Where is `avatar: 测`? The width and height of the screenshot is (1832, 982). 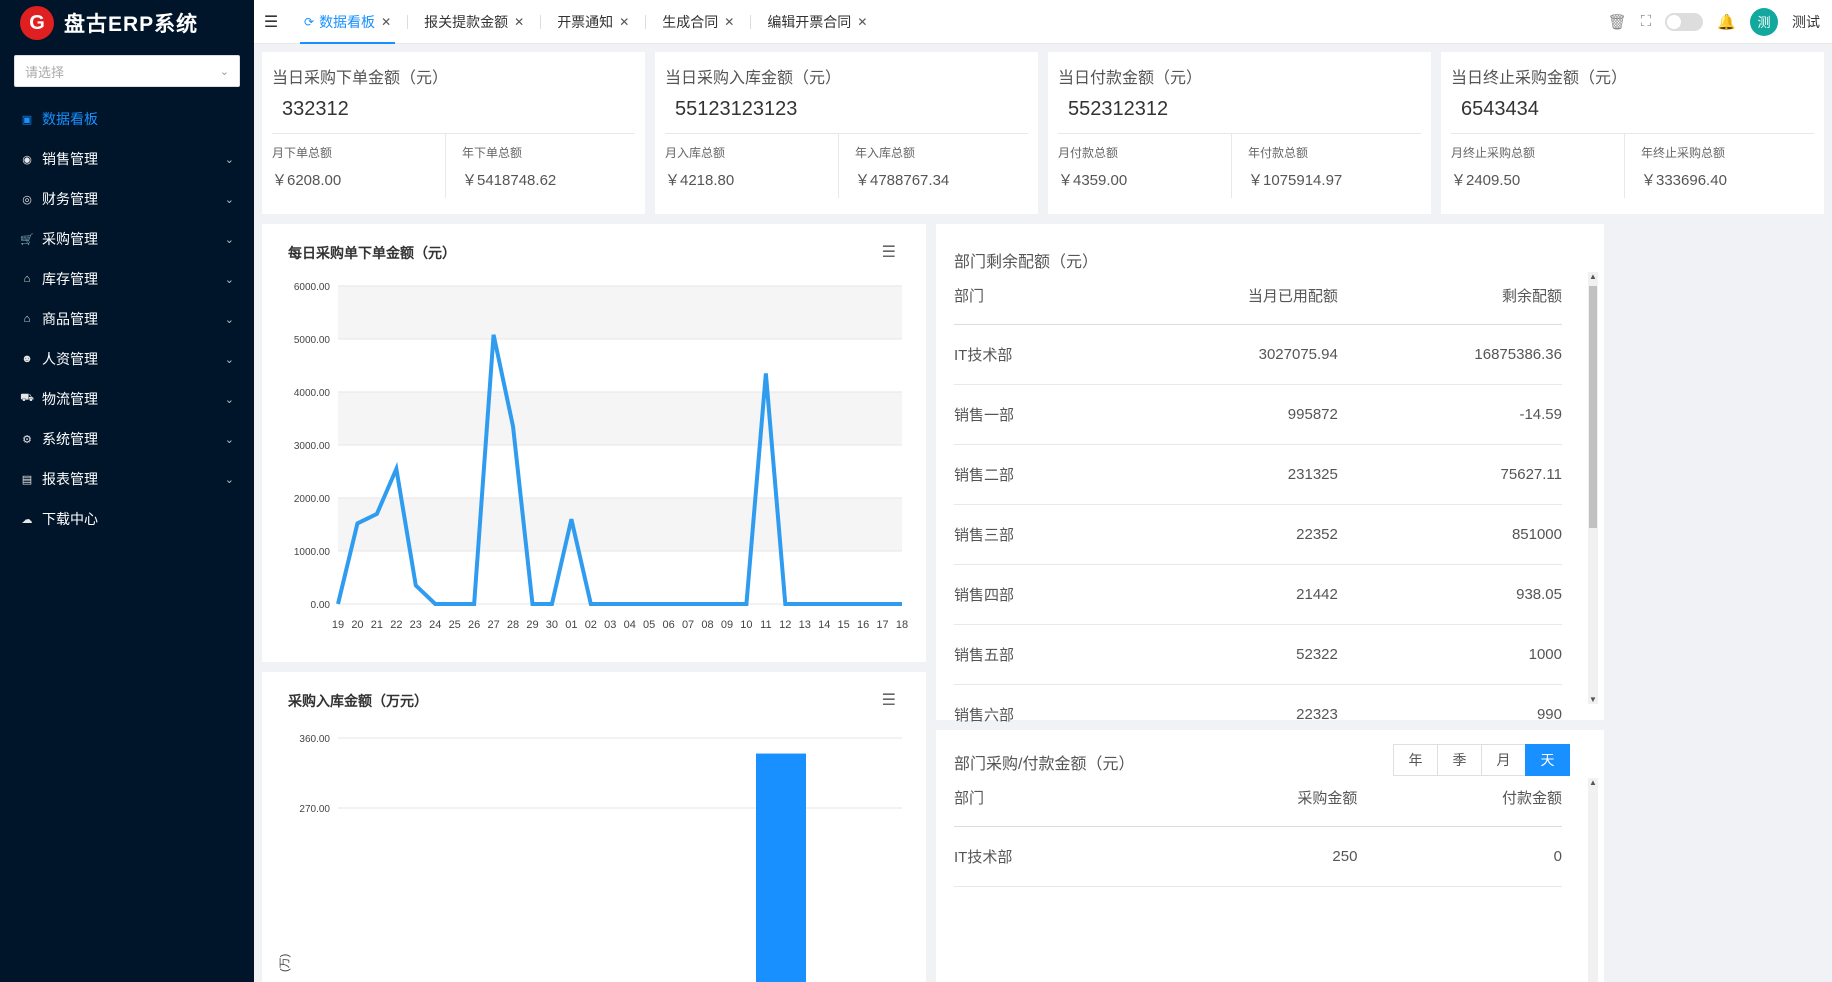 avatar: 测 is located at coordinates (1764, 21).